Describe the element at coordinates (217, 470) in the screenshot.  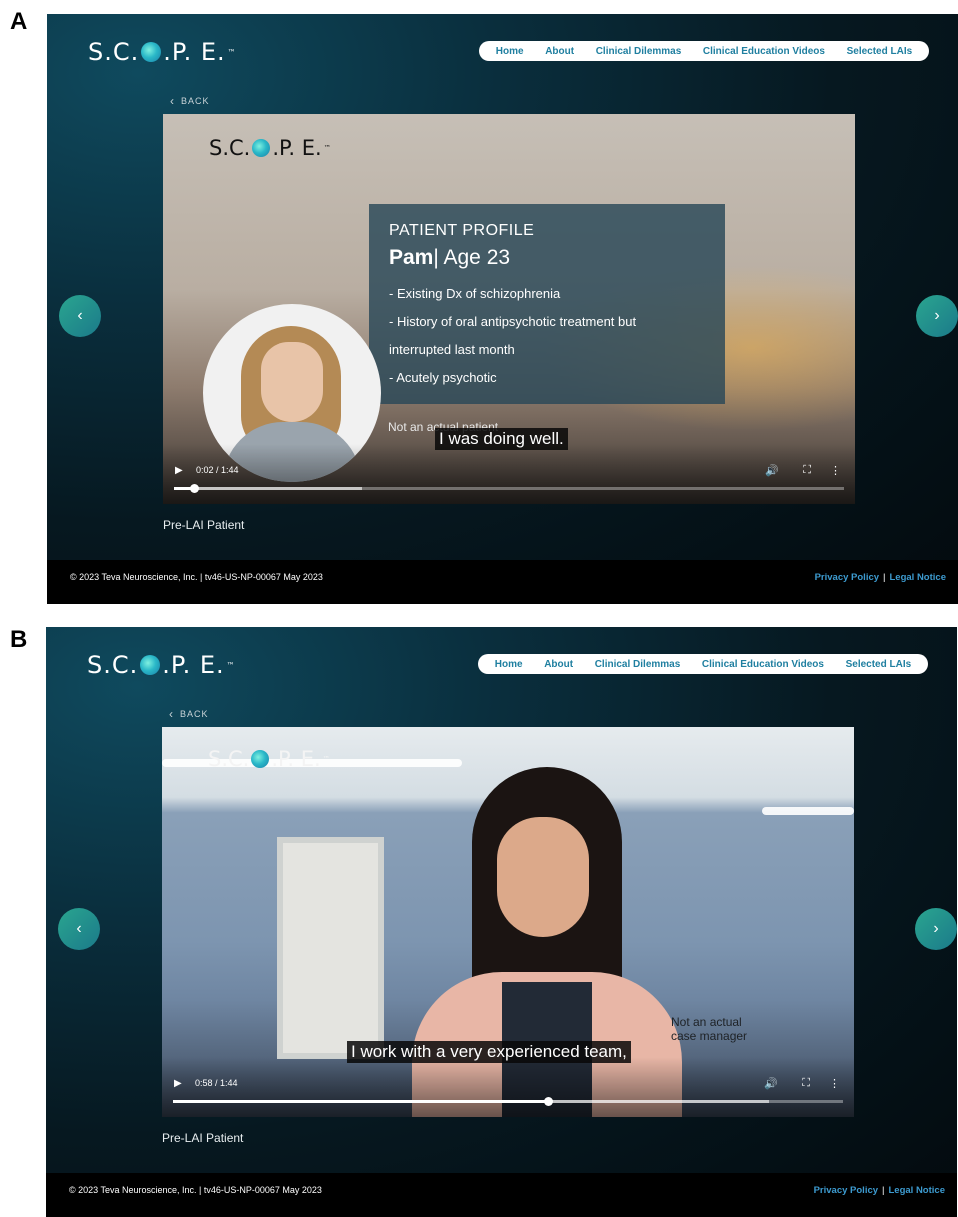
I see `video-time: 0:02 / 1:44` at that location.